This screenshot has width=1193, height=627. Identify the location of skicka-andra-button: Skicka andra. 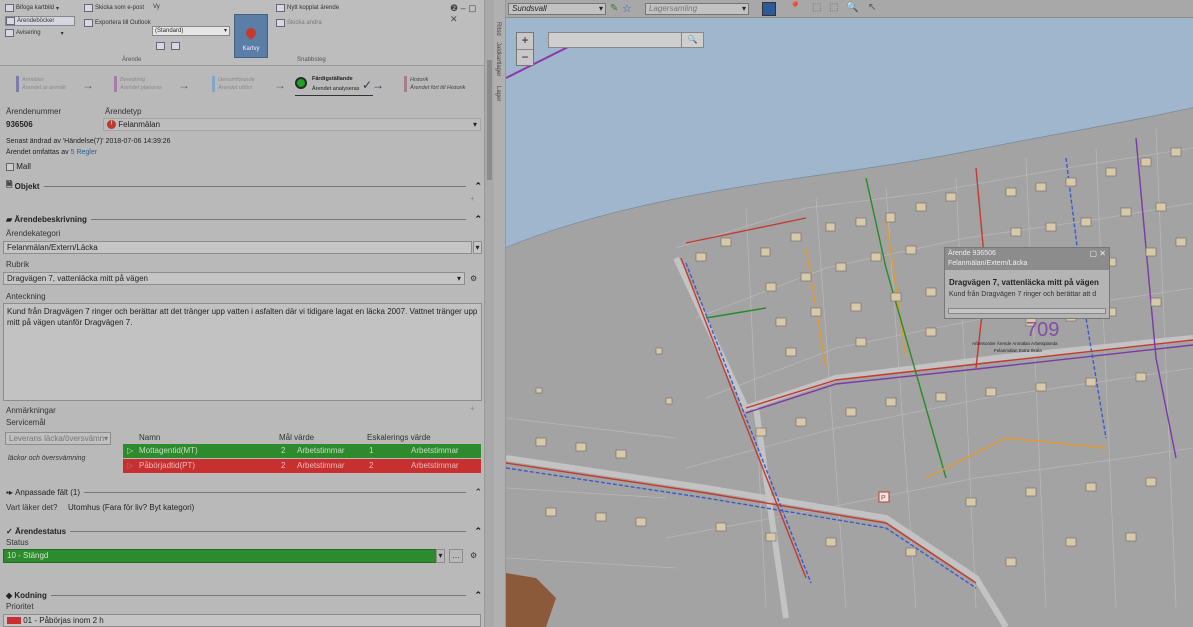
(299, 23).